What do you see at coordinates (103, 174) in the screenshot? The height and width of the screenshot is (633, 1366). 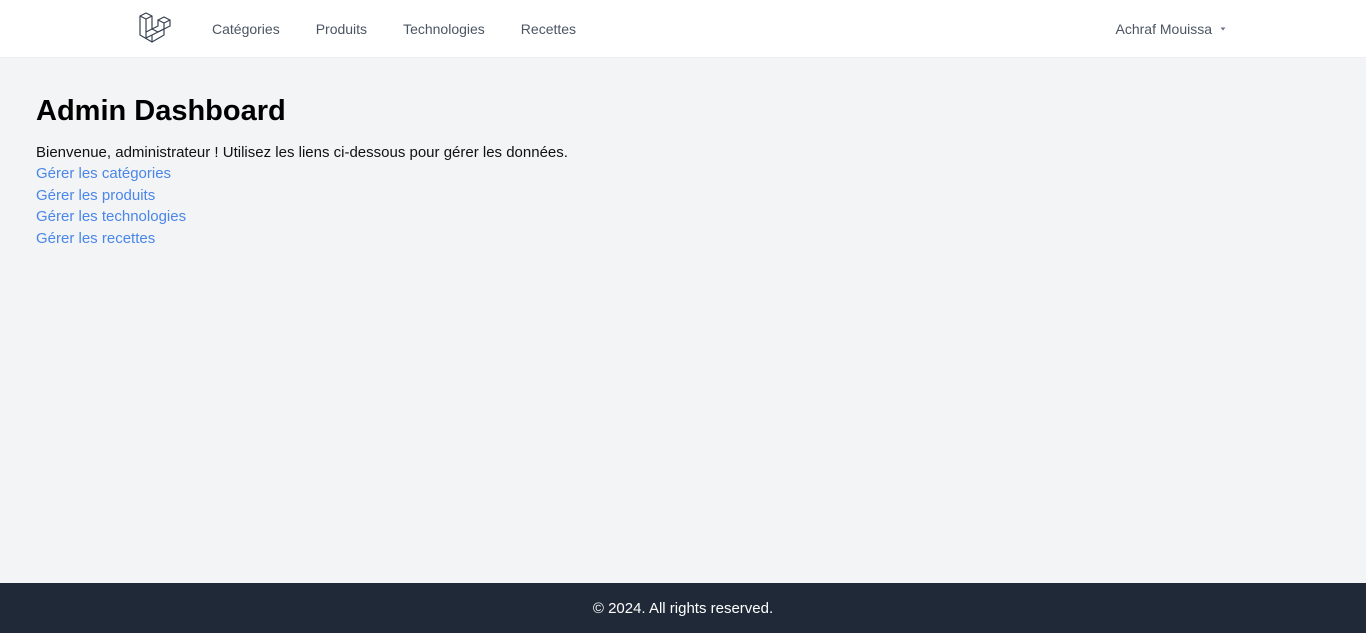 I see `manage-categories-link: Gérer les catégories` at bounding box center [103, 174].